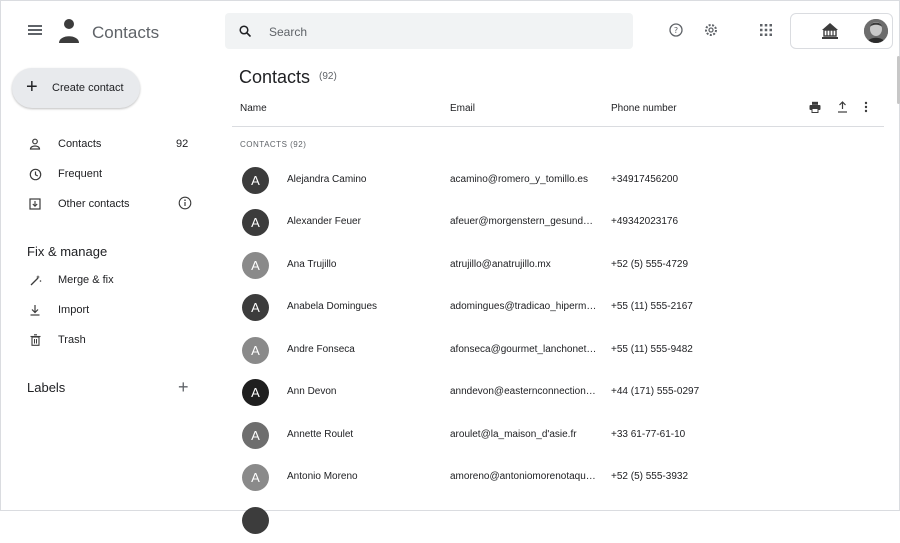  Describe the element at coordinates (182, 144) in the screenshot. I see `contacts-count: 92` at that location.